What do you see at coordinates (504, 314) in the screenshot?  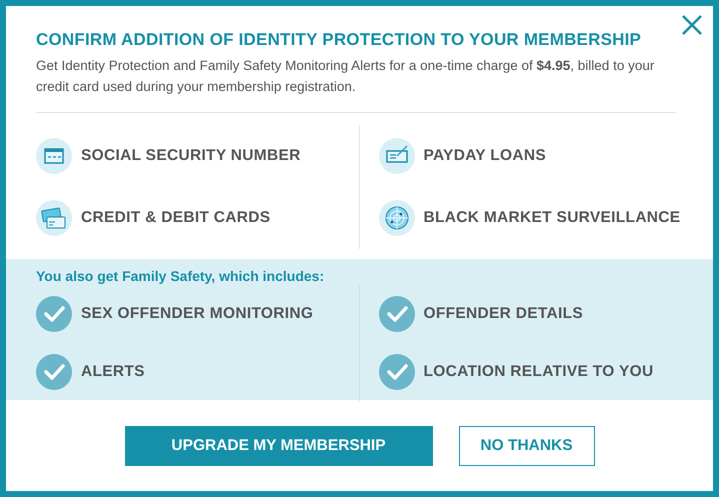 I see `included-feature-label: OFFENDER DETAILS` at bounding box center [504, 314].